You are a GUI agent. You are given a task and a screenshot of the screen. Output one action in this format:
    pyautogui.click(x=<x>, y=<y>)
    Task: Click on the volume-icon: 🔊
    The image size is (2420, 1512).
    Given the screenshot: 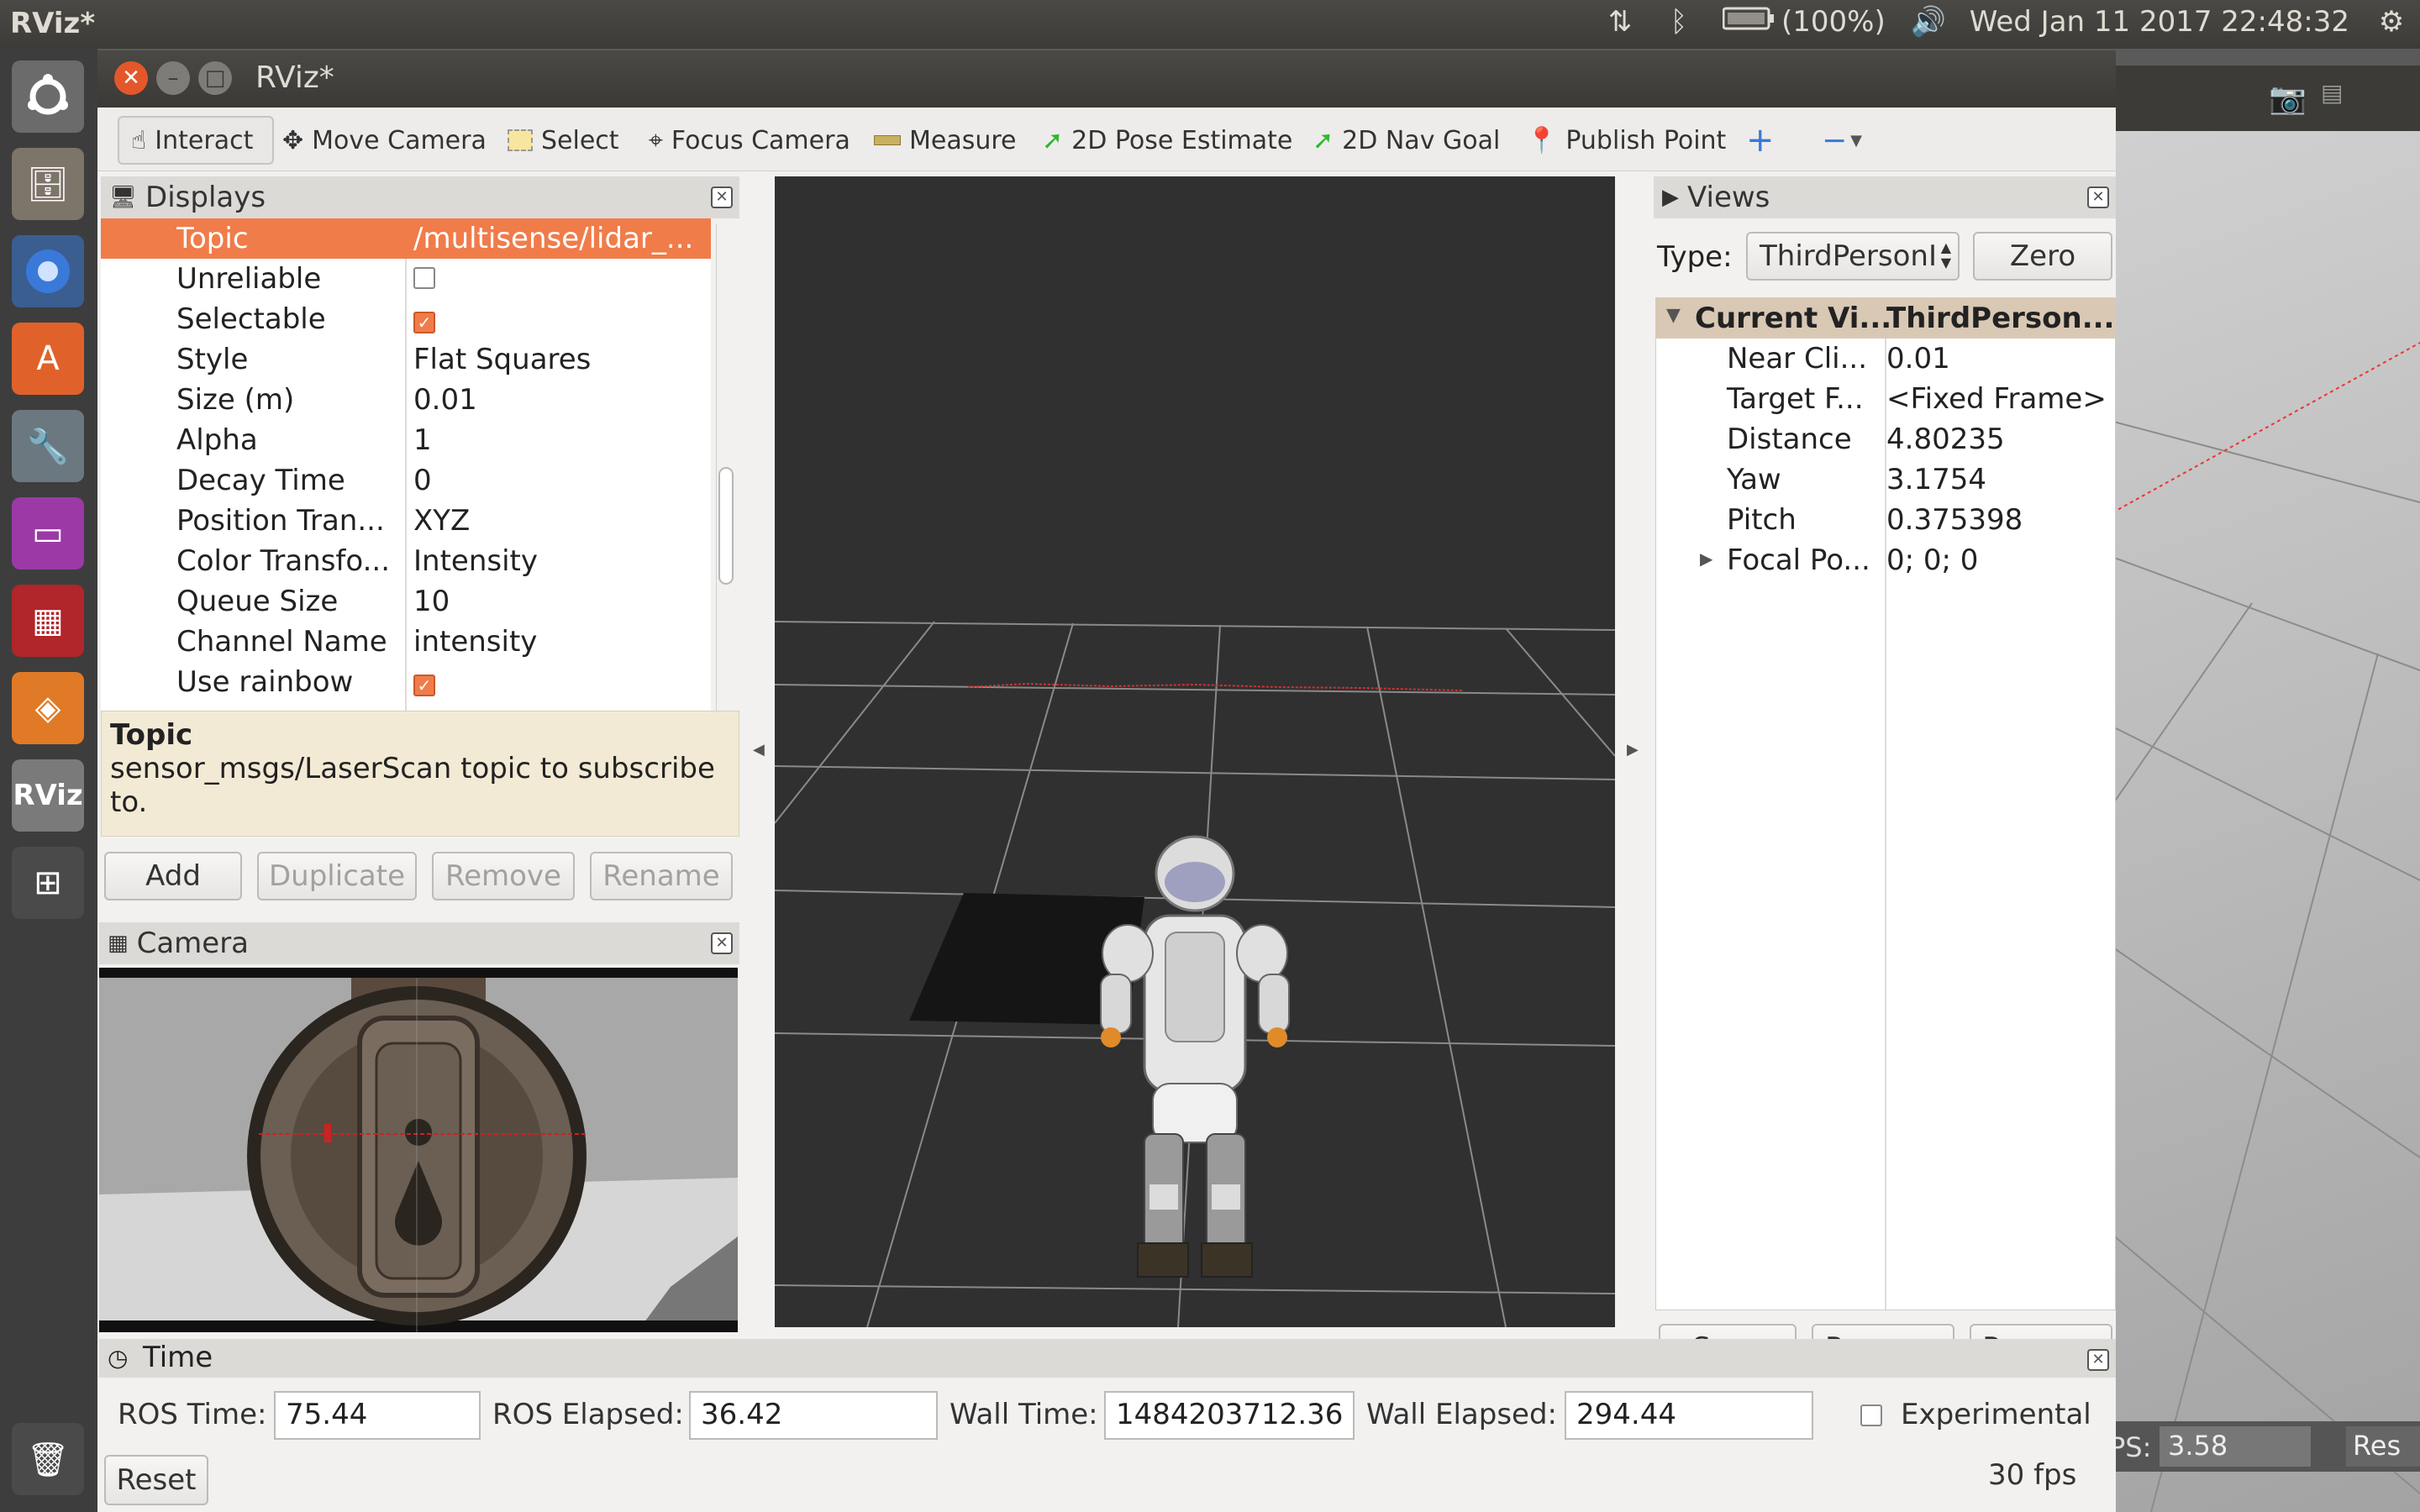 What is the action you would take?
    pyautogui.click(x=1928, y=22)
    